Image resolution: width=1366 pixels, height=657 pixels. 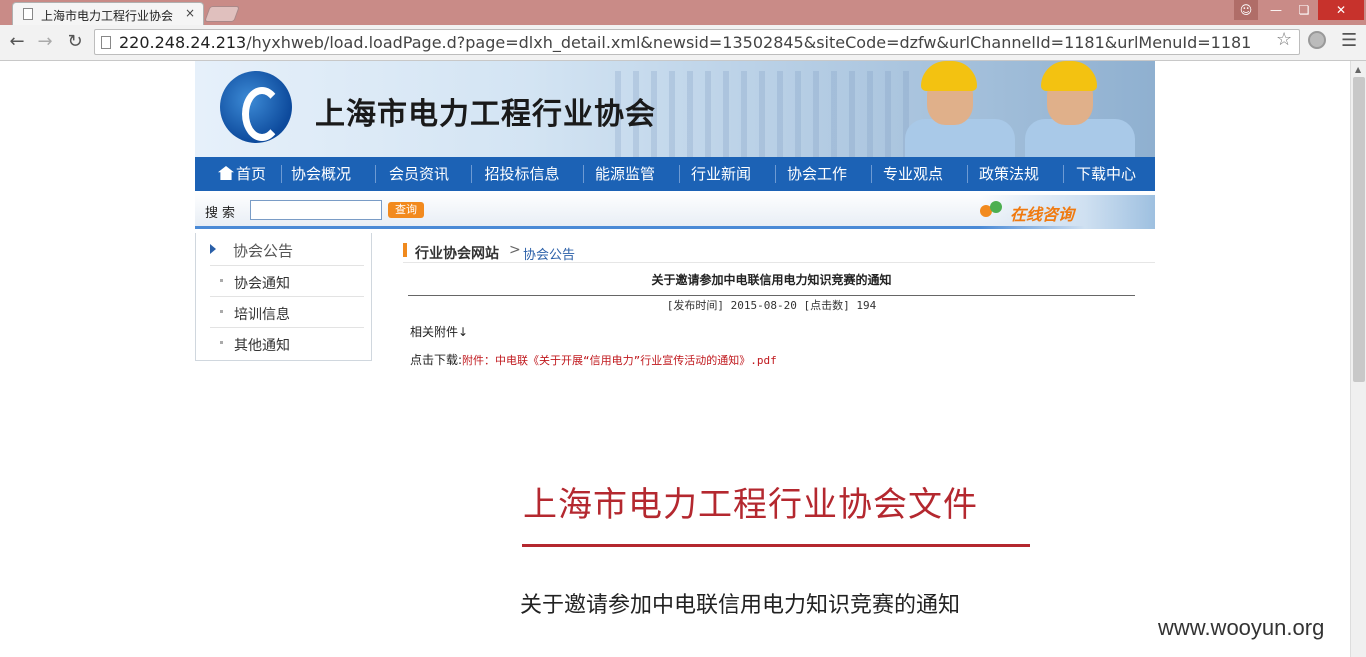 I want to click on window-titlebar: 上海市电力工程行业协会 × ☺ — ❏ ✕, so click(x=683, y=12).